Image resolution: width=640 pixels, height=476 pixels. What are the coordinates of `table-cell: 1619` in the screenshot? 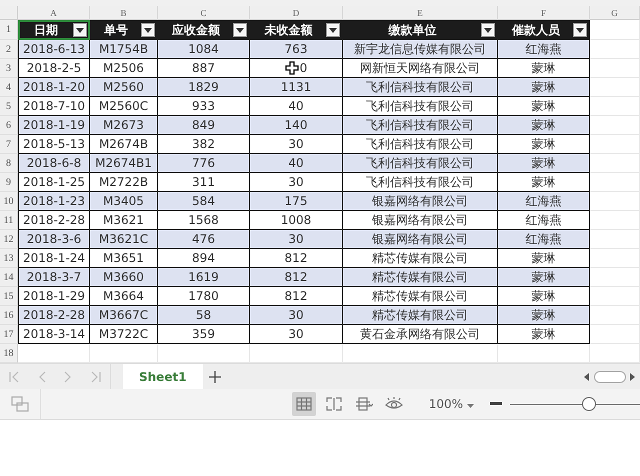 It's located at (204, 277).